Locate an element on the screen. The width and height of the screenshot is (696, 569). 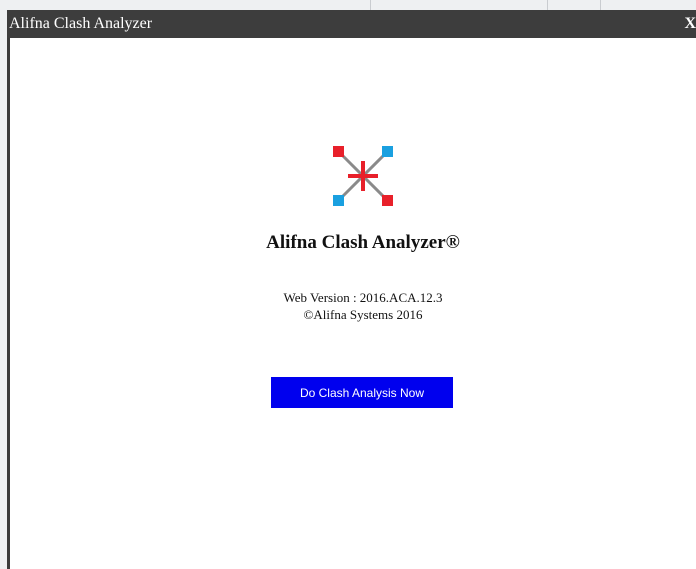
app-name-heading: Alifna Clash Analyzer® is located at coordinates (363, 242).